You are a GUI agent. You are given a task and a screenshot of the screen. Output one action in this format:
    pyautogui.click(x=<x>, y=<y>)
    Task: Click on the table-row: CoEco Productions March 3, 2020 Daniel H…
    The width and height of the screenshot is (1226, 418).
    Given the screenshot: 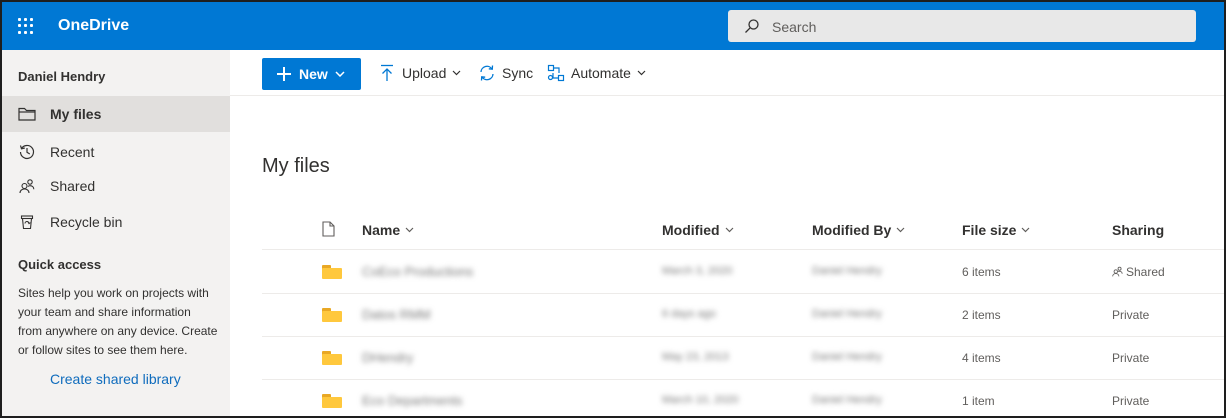 What is the action you would take?
    pyautogui.click(x=743, y=272)
    